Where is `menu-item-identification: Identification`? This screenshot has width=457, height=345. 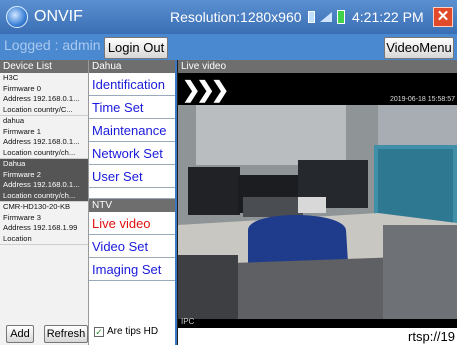 menu-item-identification: Identification is located at coordinates (132, 84).